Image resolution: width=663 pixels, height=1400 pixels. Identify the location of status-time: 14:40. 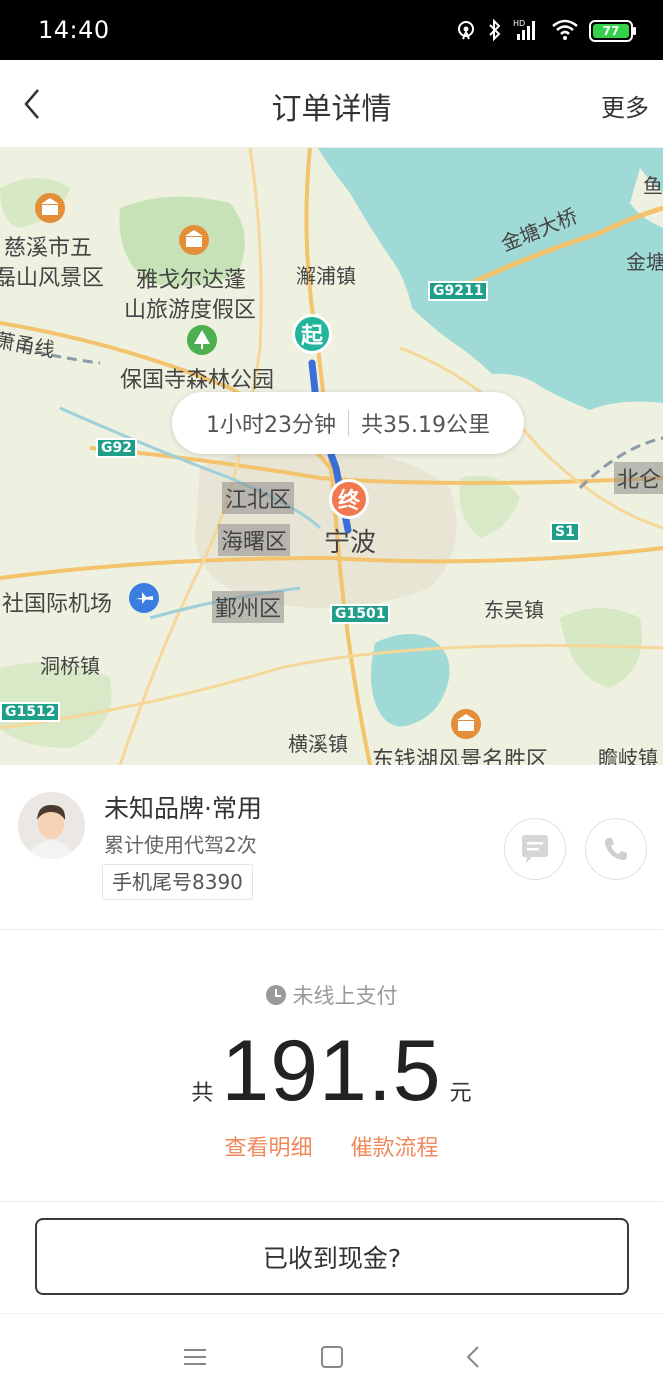
(74, 30).